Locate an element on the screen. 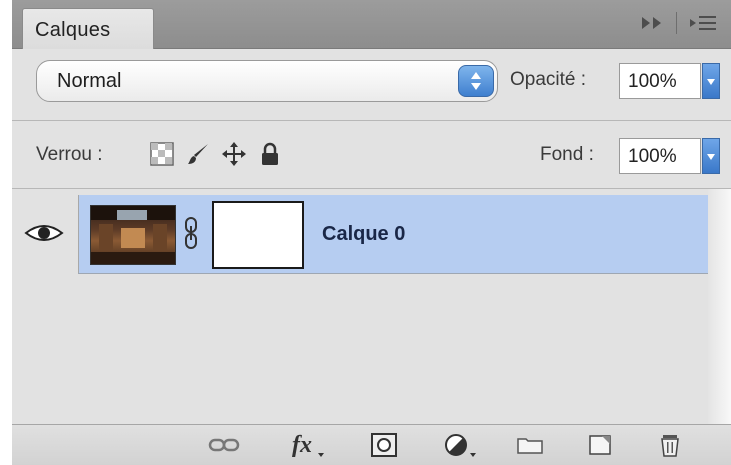 Image resolution: width=731 pixels, height=465 pixels. lock-label: Verrou : is located at coordinates (69, 154).